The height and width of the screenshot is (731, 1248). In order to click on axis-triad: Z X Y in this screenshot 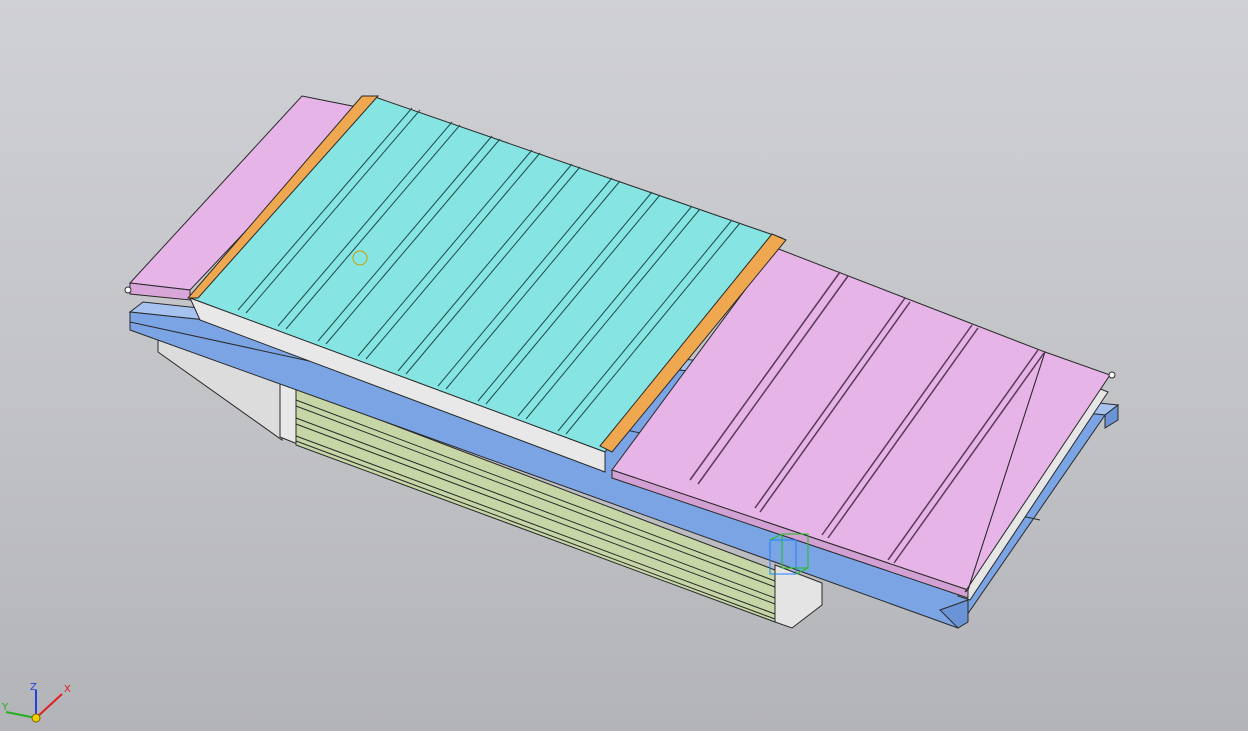, I will do `click(36, 702)`.